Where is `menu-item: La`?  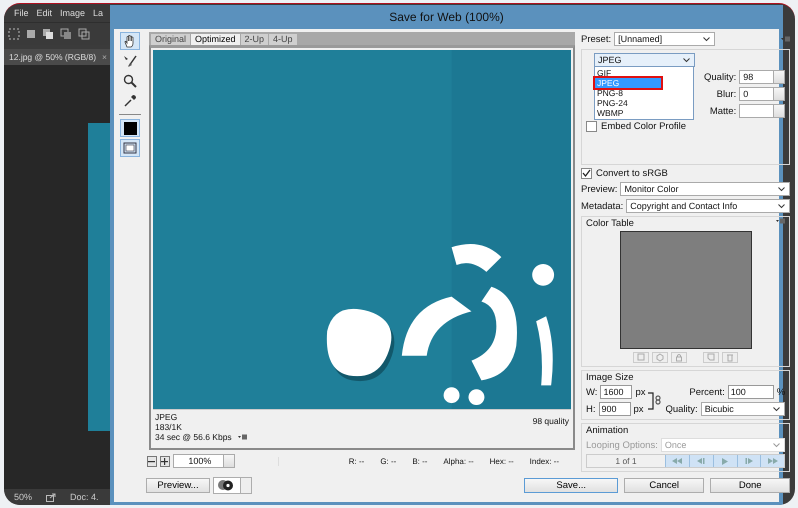
menu-item: La is located at coordinates (98, 13).